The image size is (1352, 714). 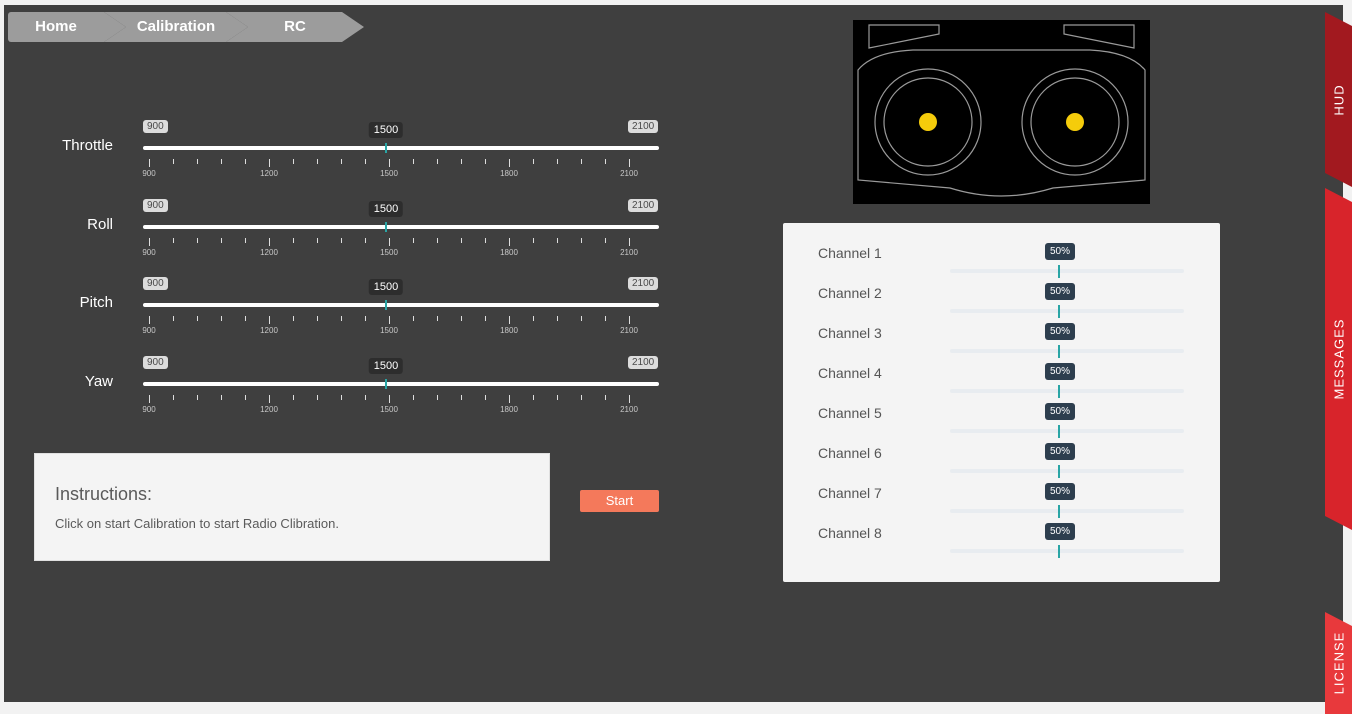 I want to click on license-tab: LICENSE, so click(x=1338, y=663).